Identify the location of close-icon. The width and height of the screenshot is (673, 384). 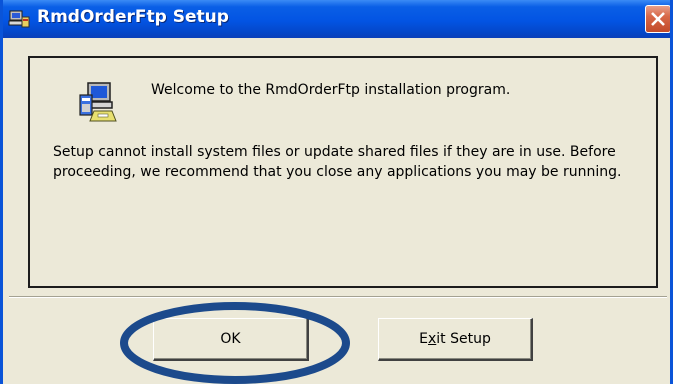
(658, 19).